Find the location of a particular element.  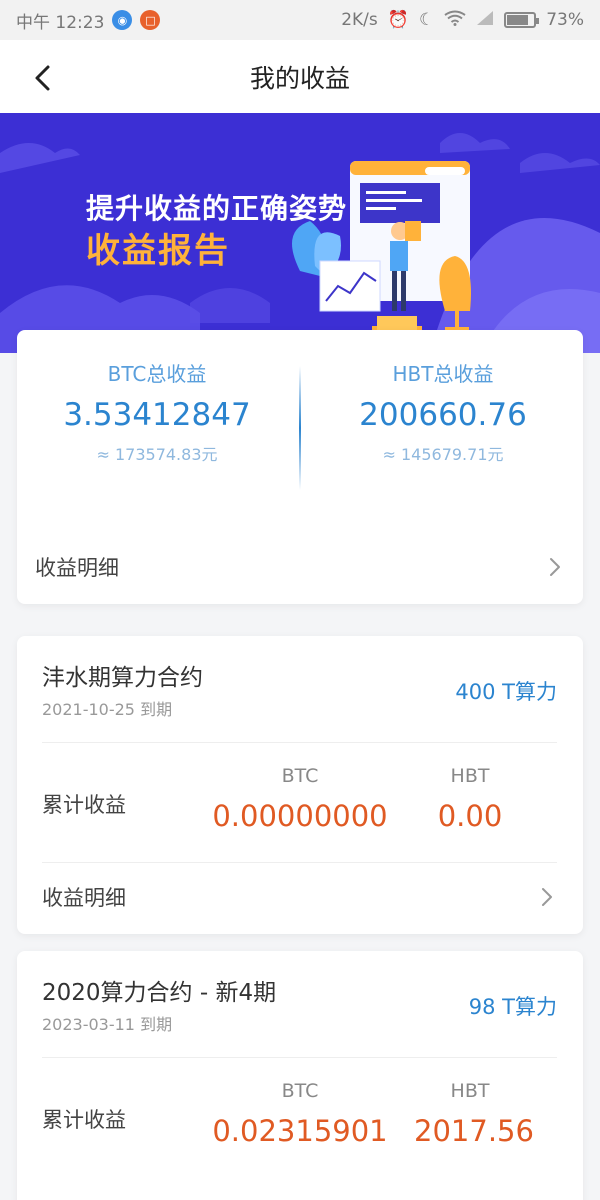

report-illustration is located at coordinates (381, 250).